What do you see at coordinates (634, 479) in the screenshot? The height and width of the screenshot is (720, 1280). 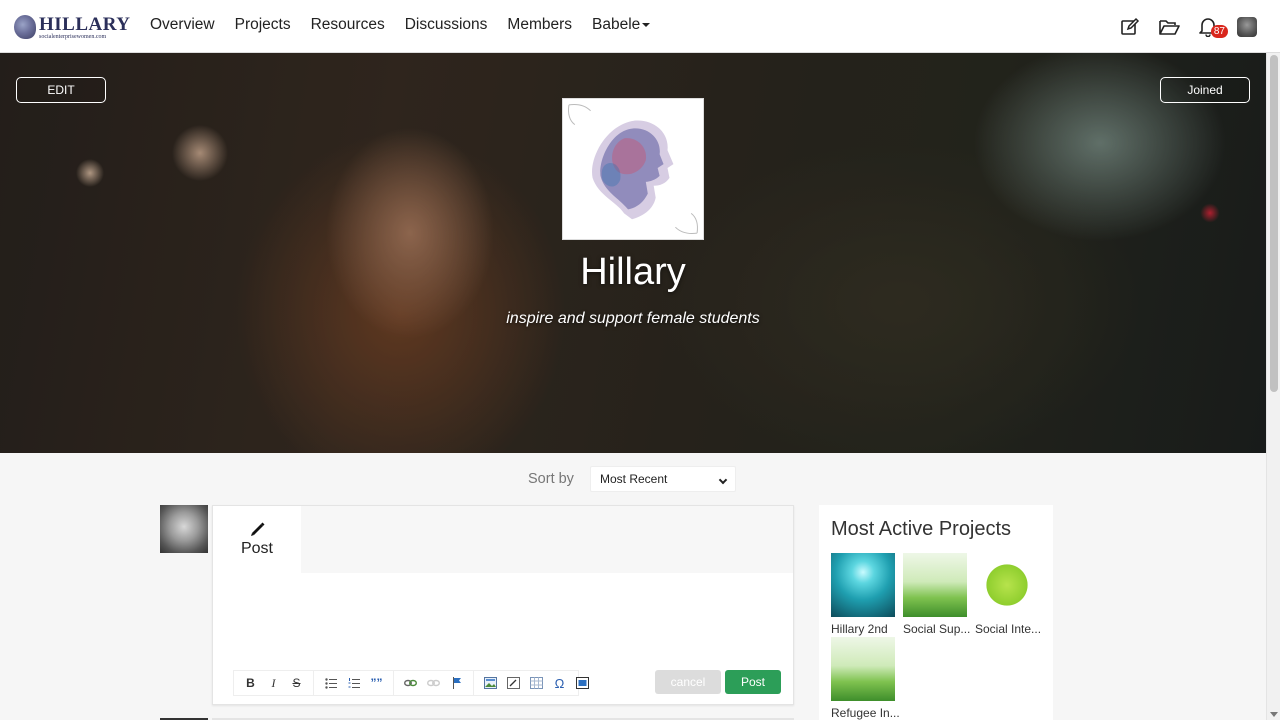 I see `sort-selected-value: Most Recent` at bounding box center [634, 479].